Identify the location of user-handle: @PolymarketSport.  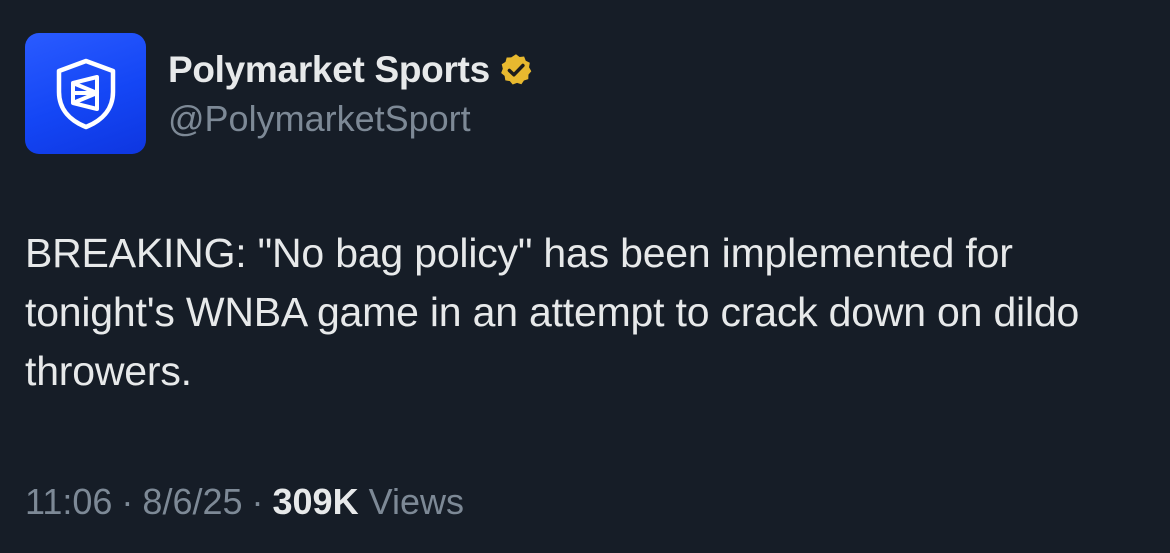
(319, 119).